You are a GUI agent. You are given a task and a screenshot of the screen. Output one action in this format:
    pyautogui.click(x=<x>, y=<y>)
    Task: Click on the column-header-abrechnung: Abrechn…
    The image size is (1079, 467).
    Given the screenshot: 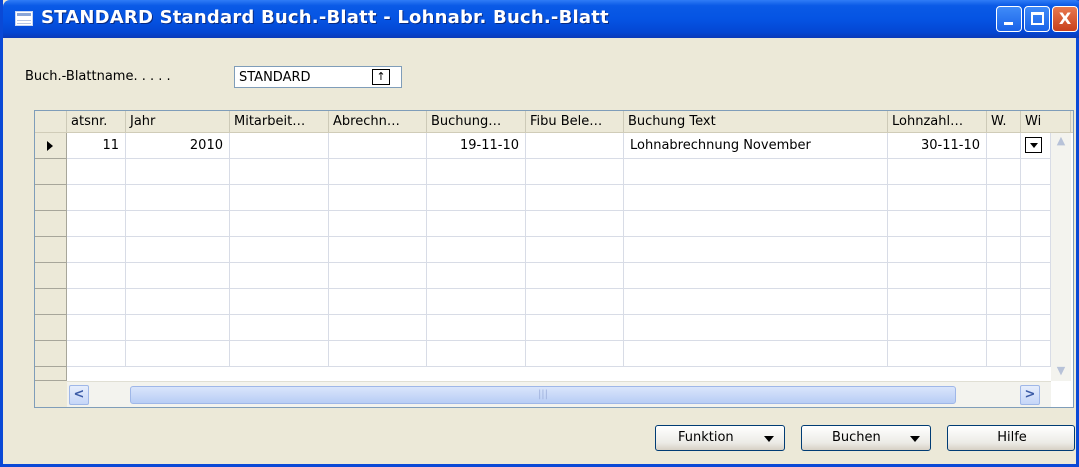 What is the action you would take?
    pyautogui.click(x=378, y=121)
    